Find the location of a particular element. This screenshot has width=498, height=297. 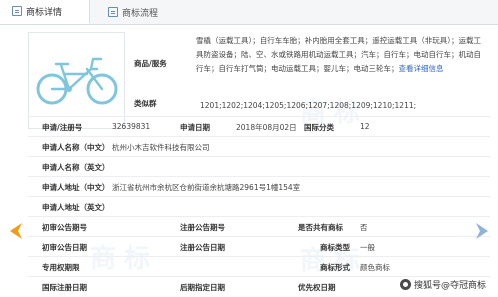

previous-arrow-icon is located at coordinates (16, 231).